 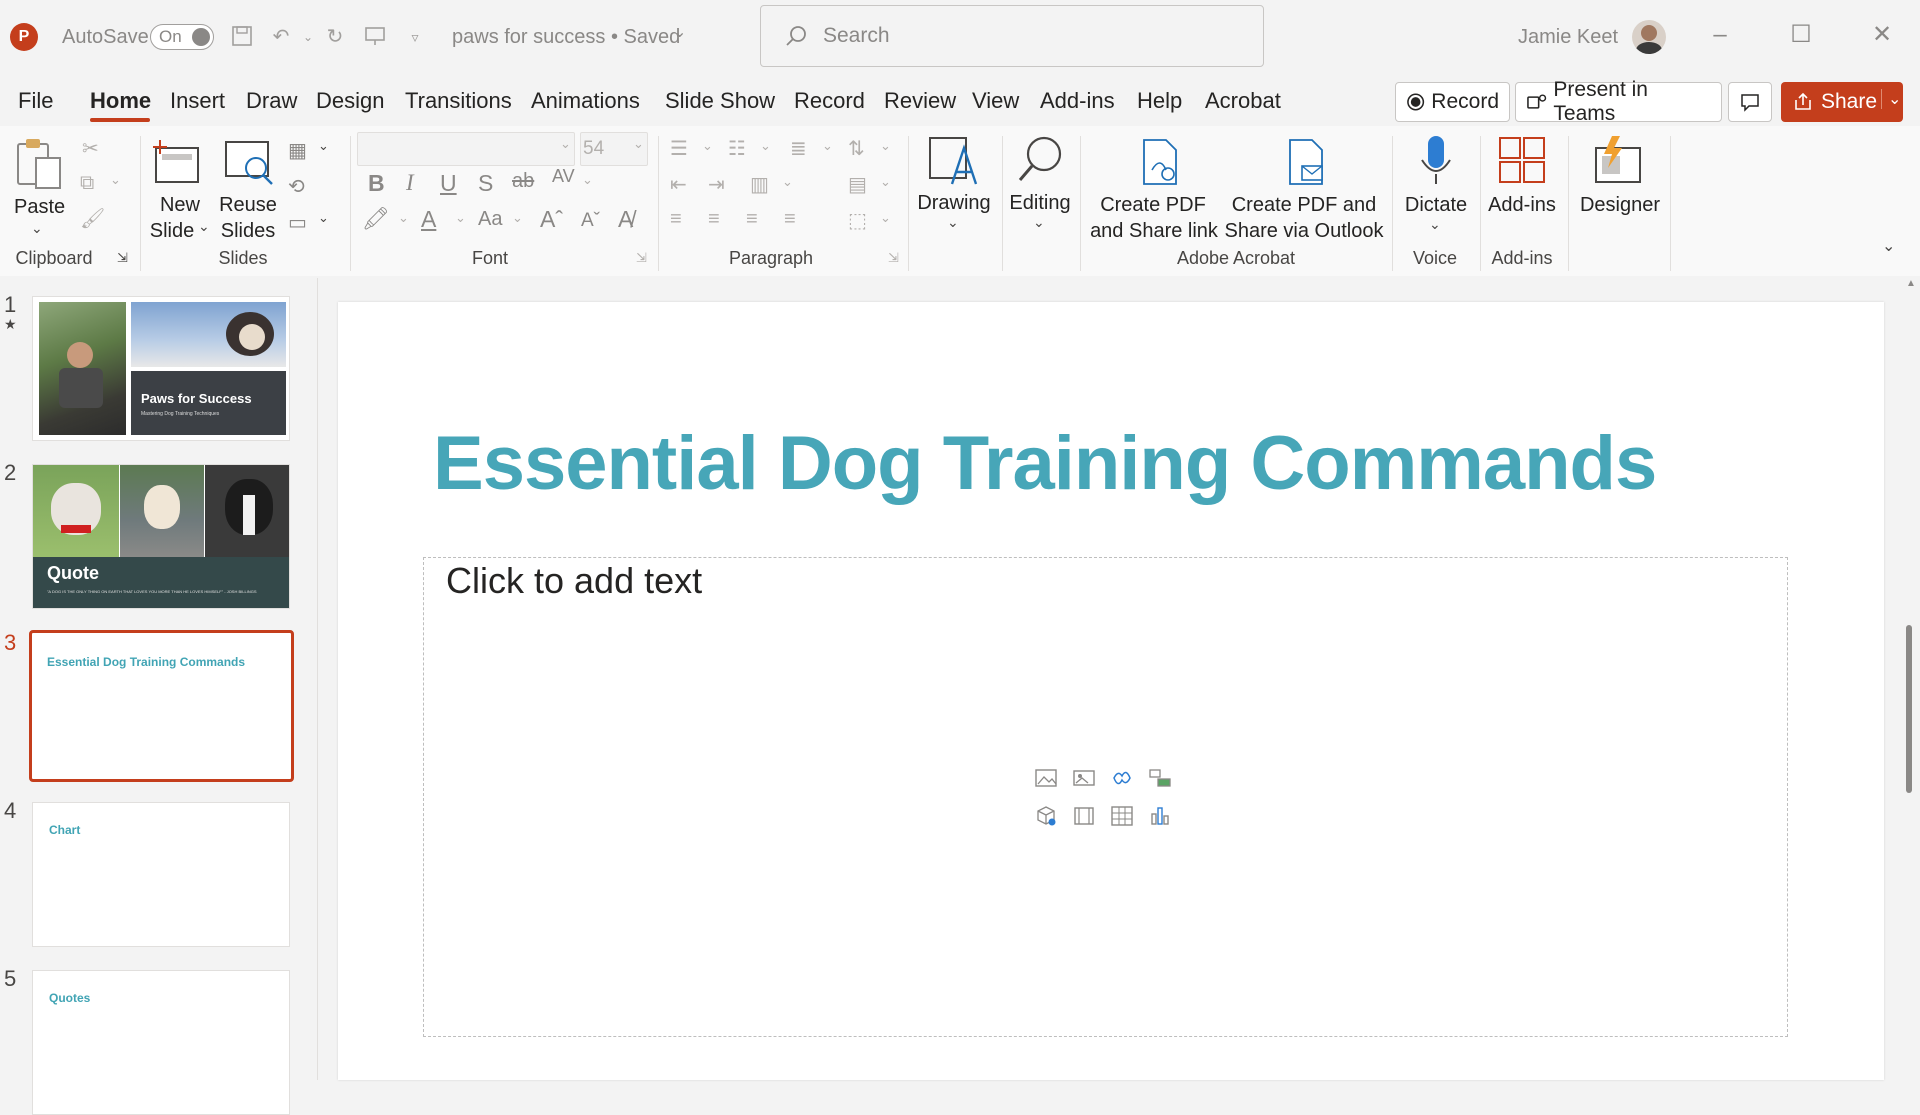 What do you see at coordinates (376, 183) in the screenshot?
I see `bold-icon: B` at bounding box center [376, 183].